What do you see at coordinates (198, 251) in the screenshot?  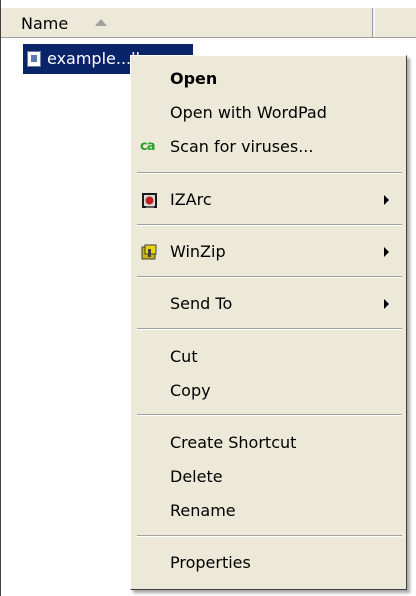 I see `menu-item-label: WinZip` at bounding box center [198, 251].